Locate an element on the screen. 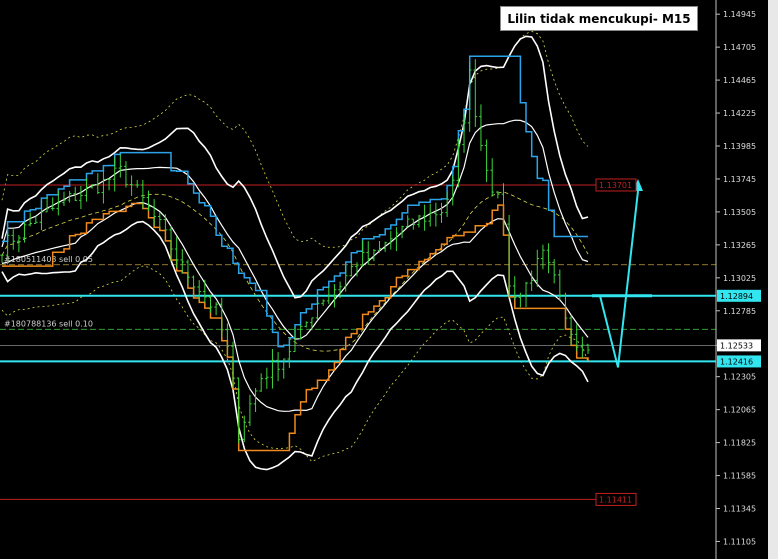 The image size is (778, 559). tick-label: 1.11105 is located at coordinates (739, 541).